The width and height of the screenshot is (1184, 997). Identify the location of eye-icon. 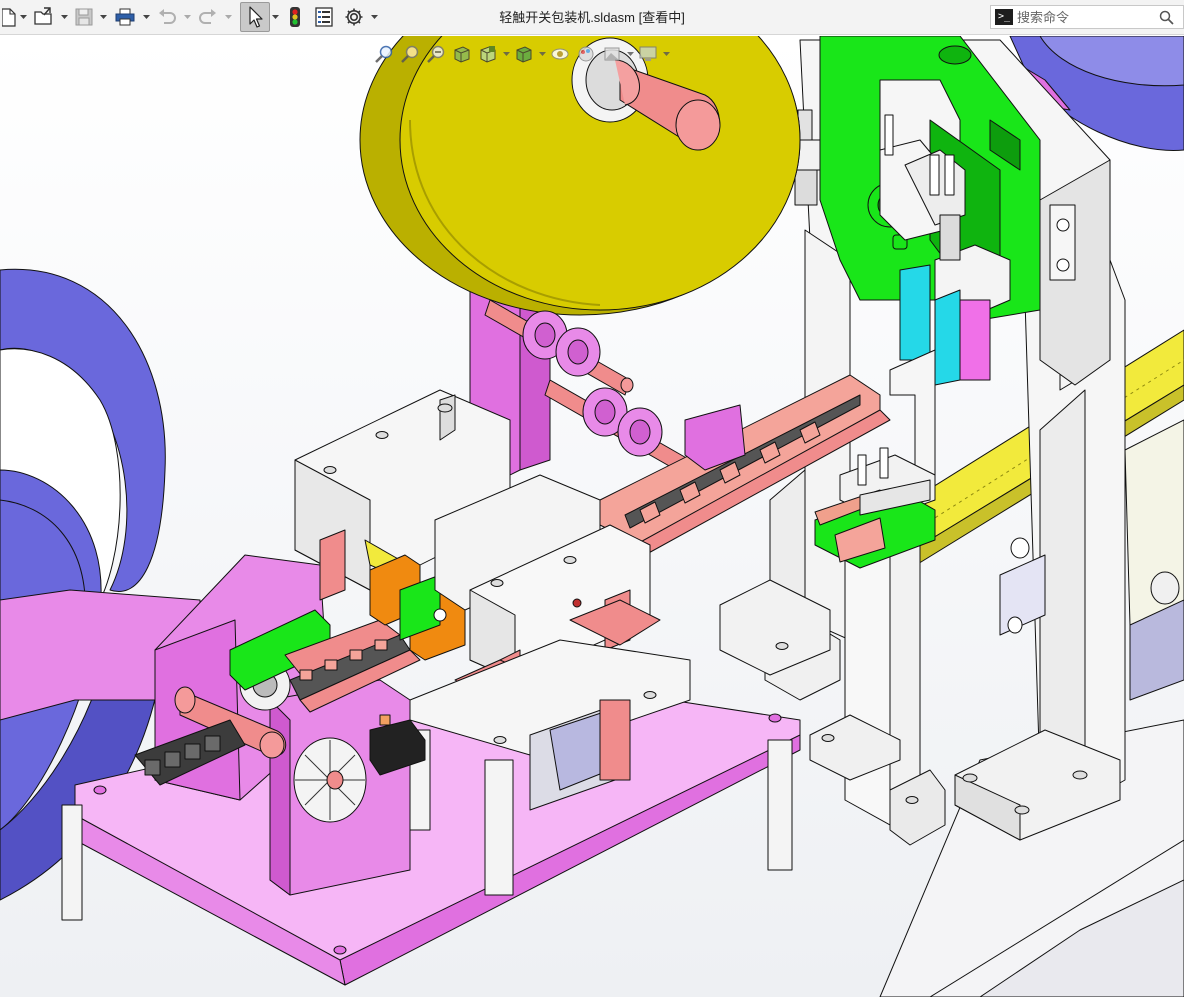
(560, 54).